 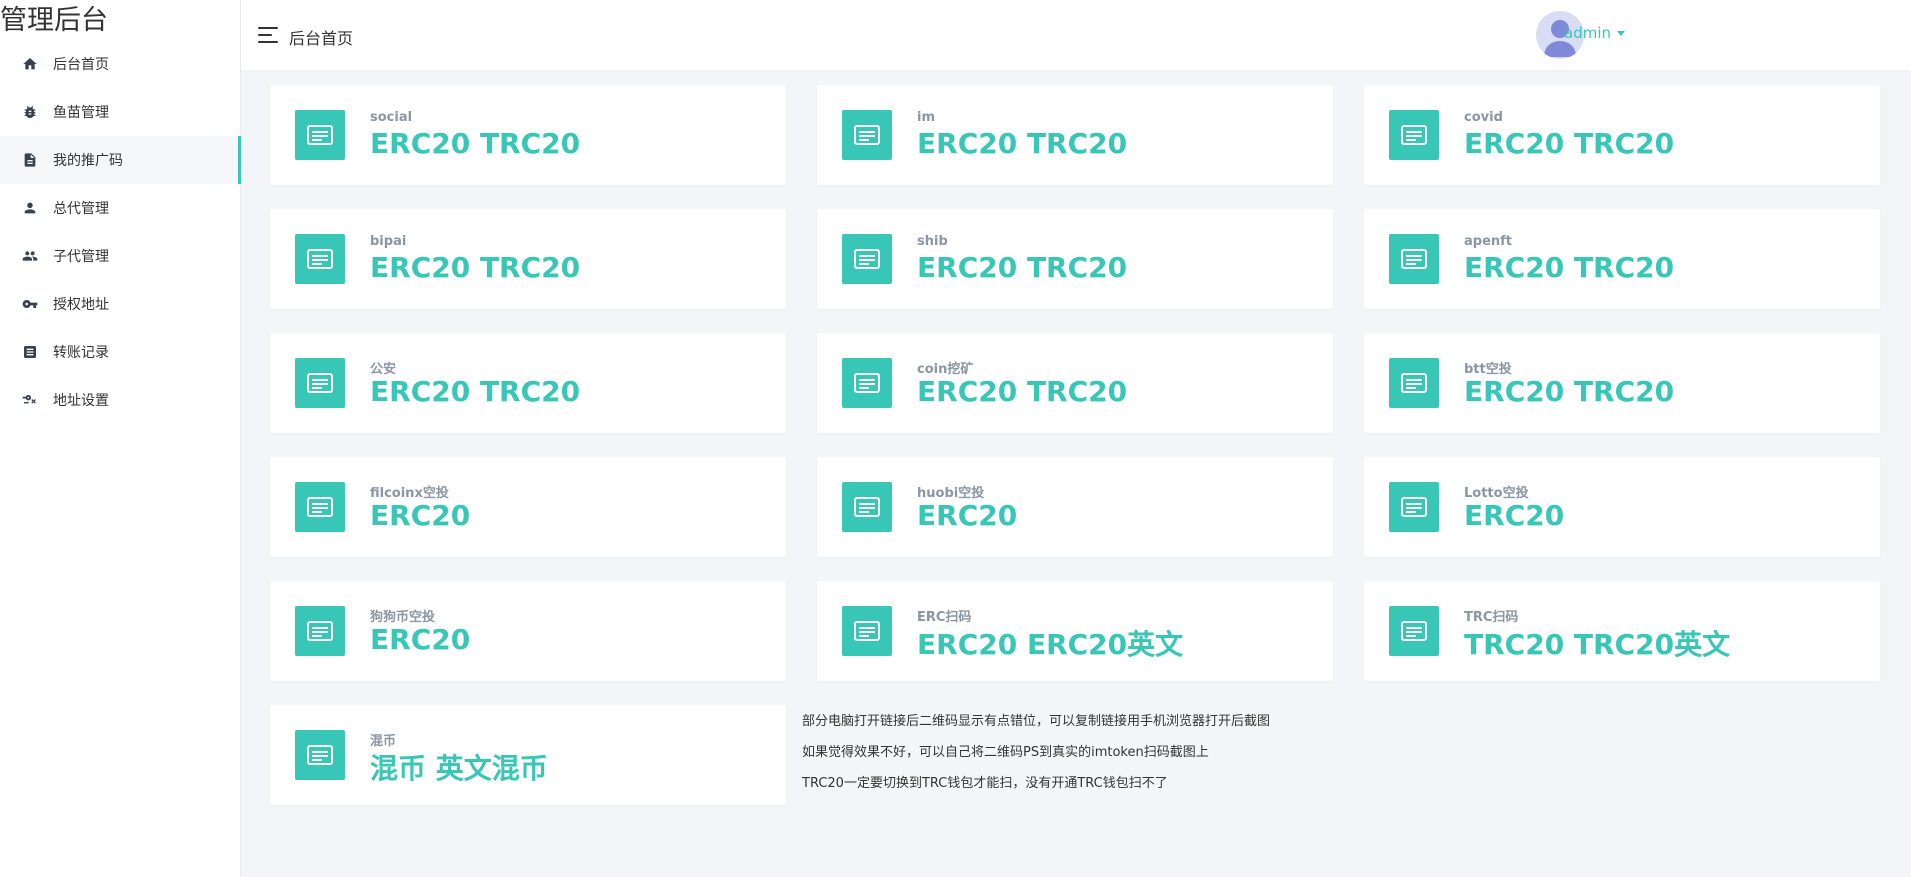 What do you see at coordinates (1050, 644) in the screenshot?
I see `card-value: ERC20 ERC20英文` at bounding box center [1050, 644].